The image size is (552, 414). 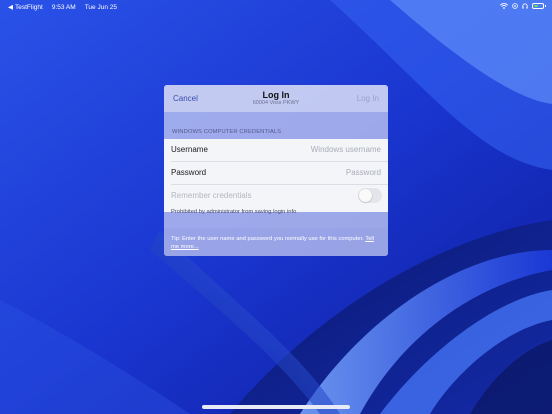 I want to click on section-header: WINDOWS COMPUTER CREDENTIALS, so click(x=227, y=132).